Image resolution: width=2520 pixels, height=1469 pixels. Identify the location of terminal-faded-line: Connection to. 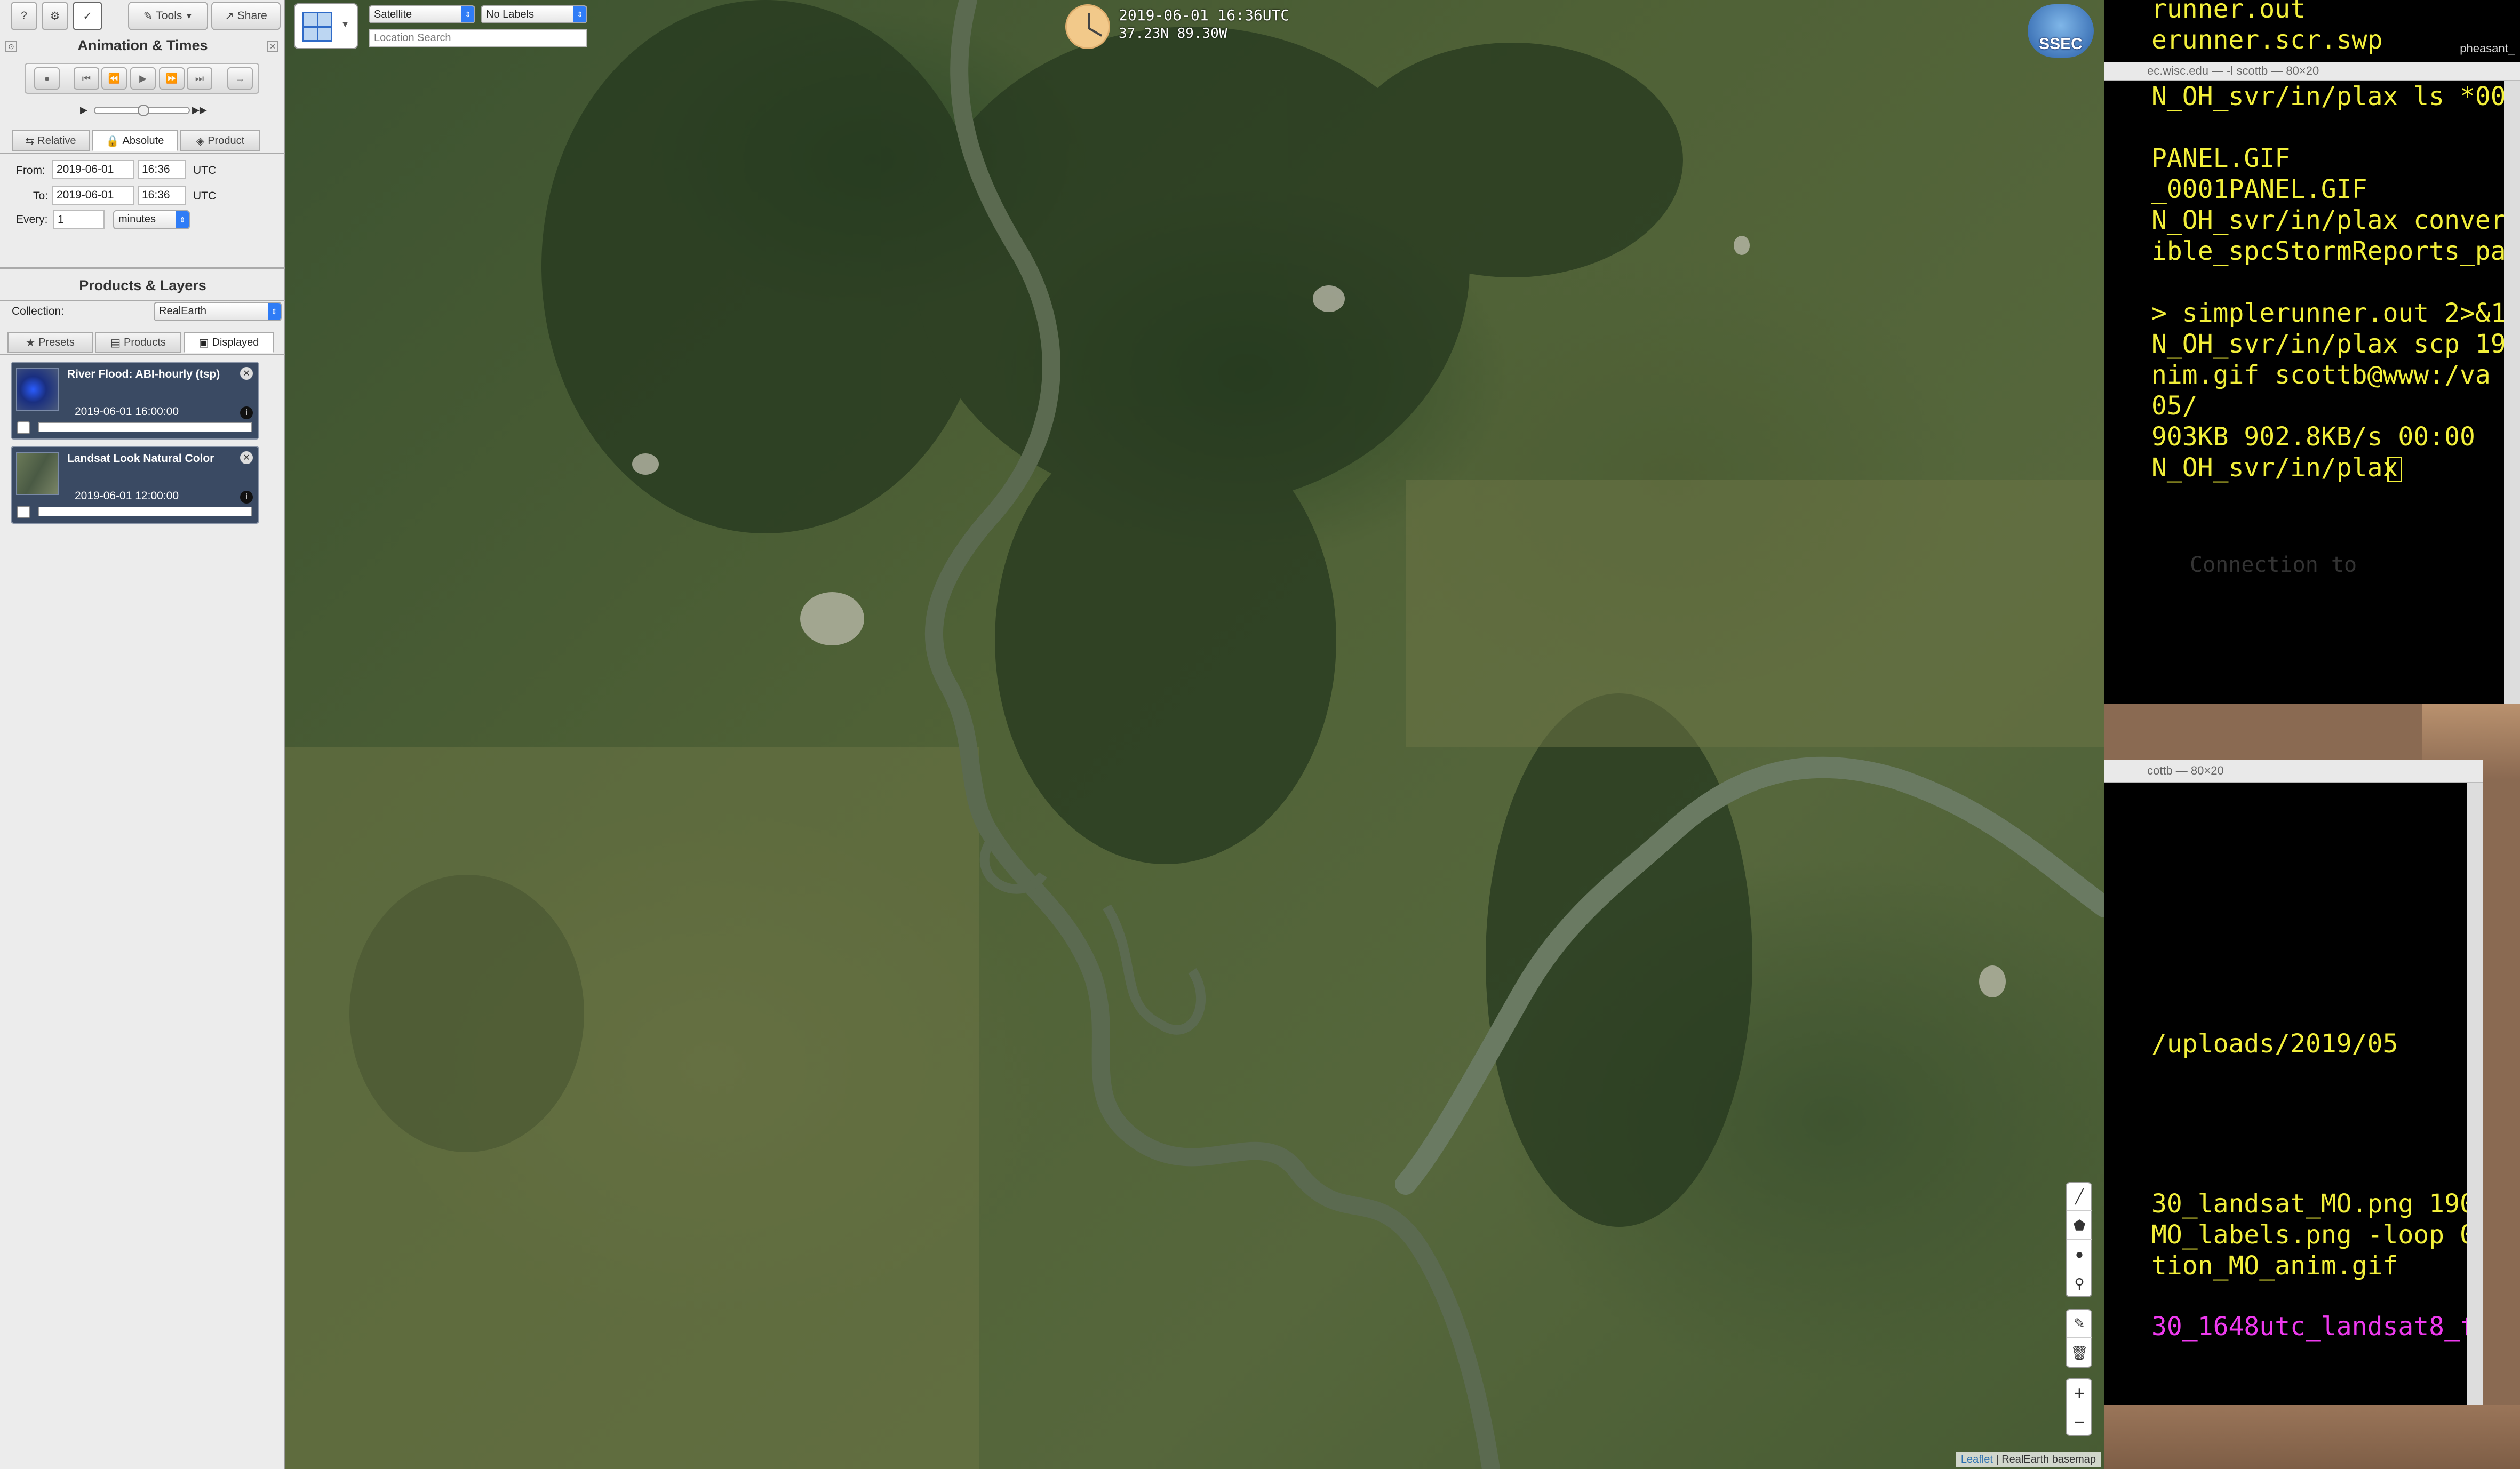
(2273, 565).